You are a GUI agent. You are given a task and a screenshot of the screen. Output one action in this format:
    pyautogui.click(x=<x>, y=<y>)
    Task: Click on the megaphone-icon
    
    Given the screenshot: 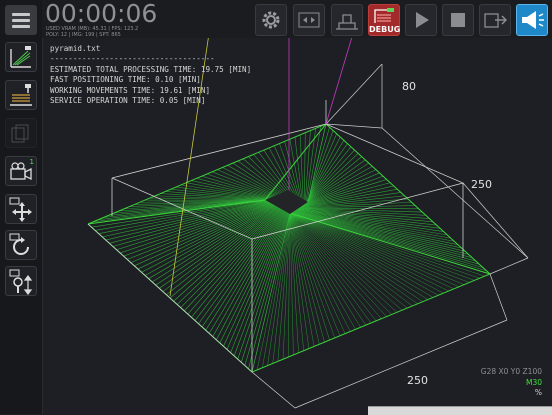 What is the action you would take?
    pyautogui.click(x=532, y=20)
    